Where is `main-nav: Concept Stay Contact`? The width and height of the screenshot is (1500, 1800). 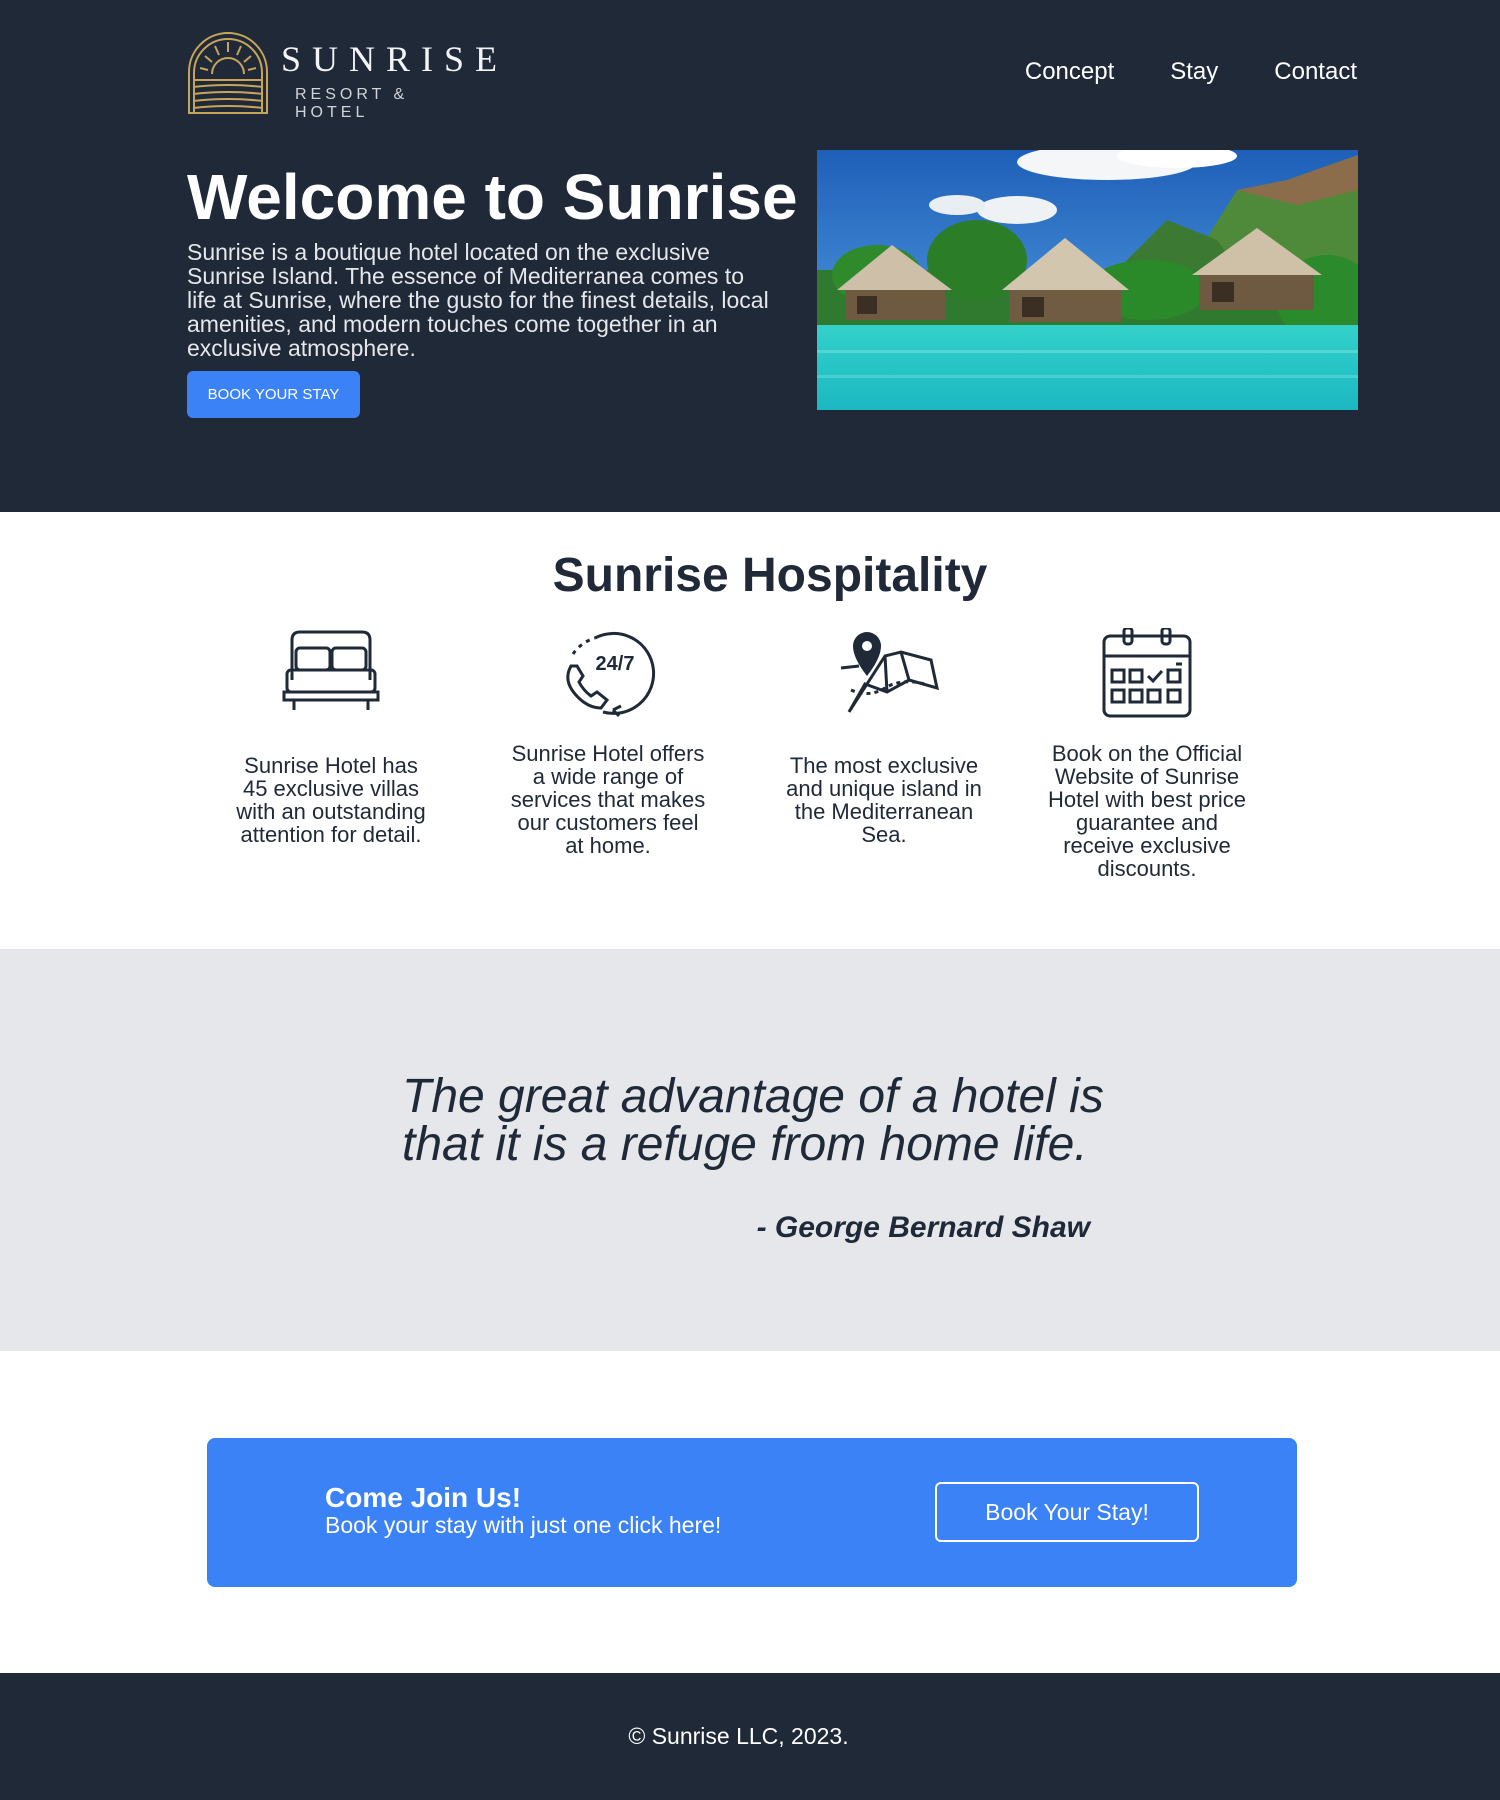 main-nav: Concept Stay Contact is located at coordinates (1191, 72).